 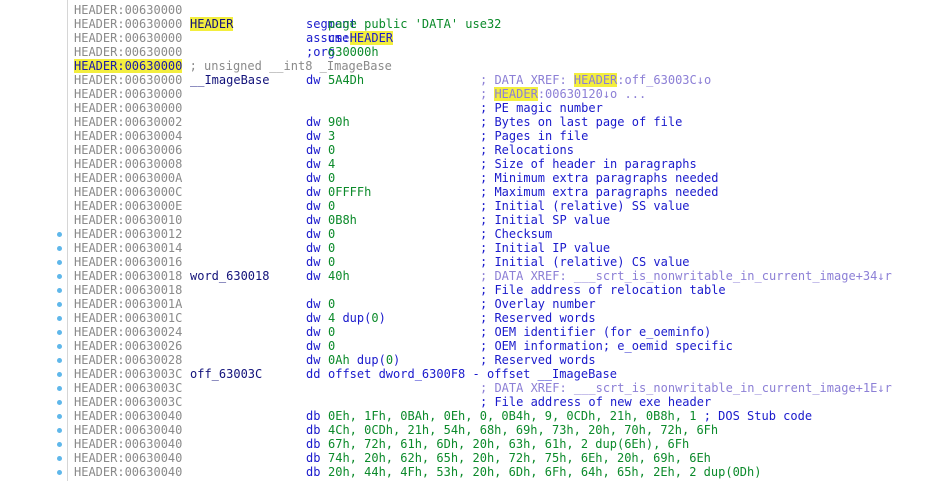 I want to click on line-operands: 40h, so click(x=339, y=276).